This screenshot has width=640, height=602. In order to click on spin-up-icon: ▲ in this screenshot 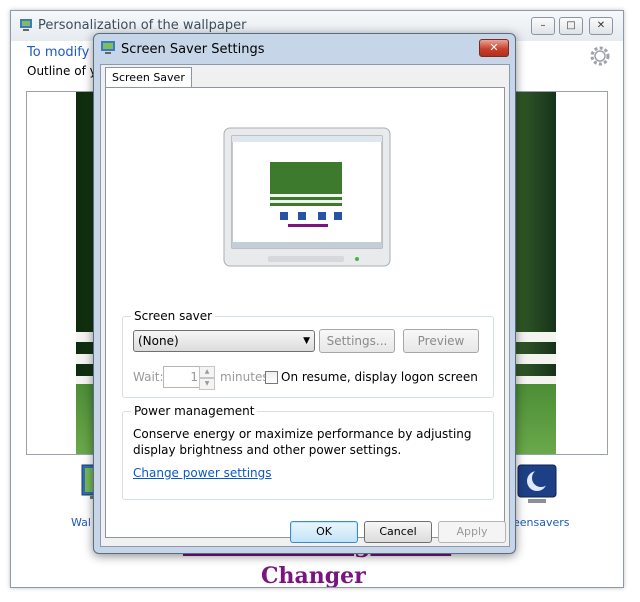, I will do `click(207, 372)`.